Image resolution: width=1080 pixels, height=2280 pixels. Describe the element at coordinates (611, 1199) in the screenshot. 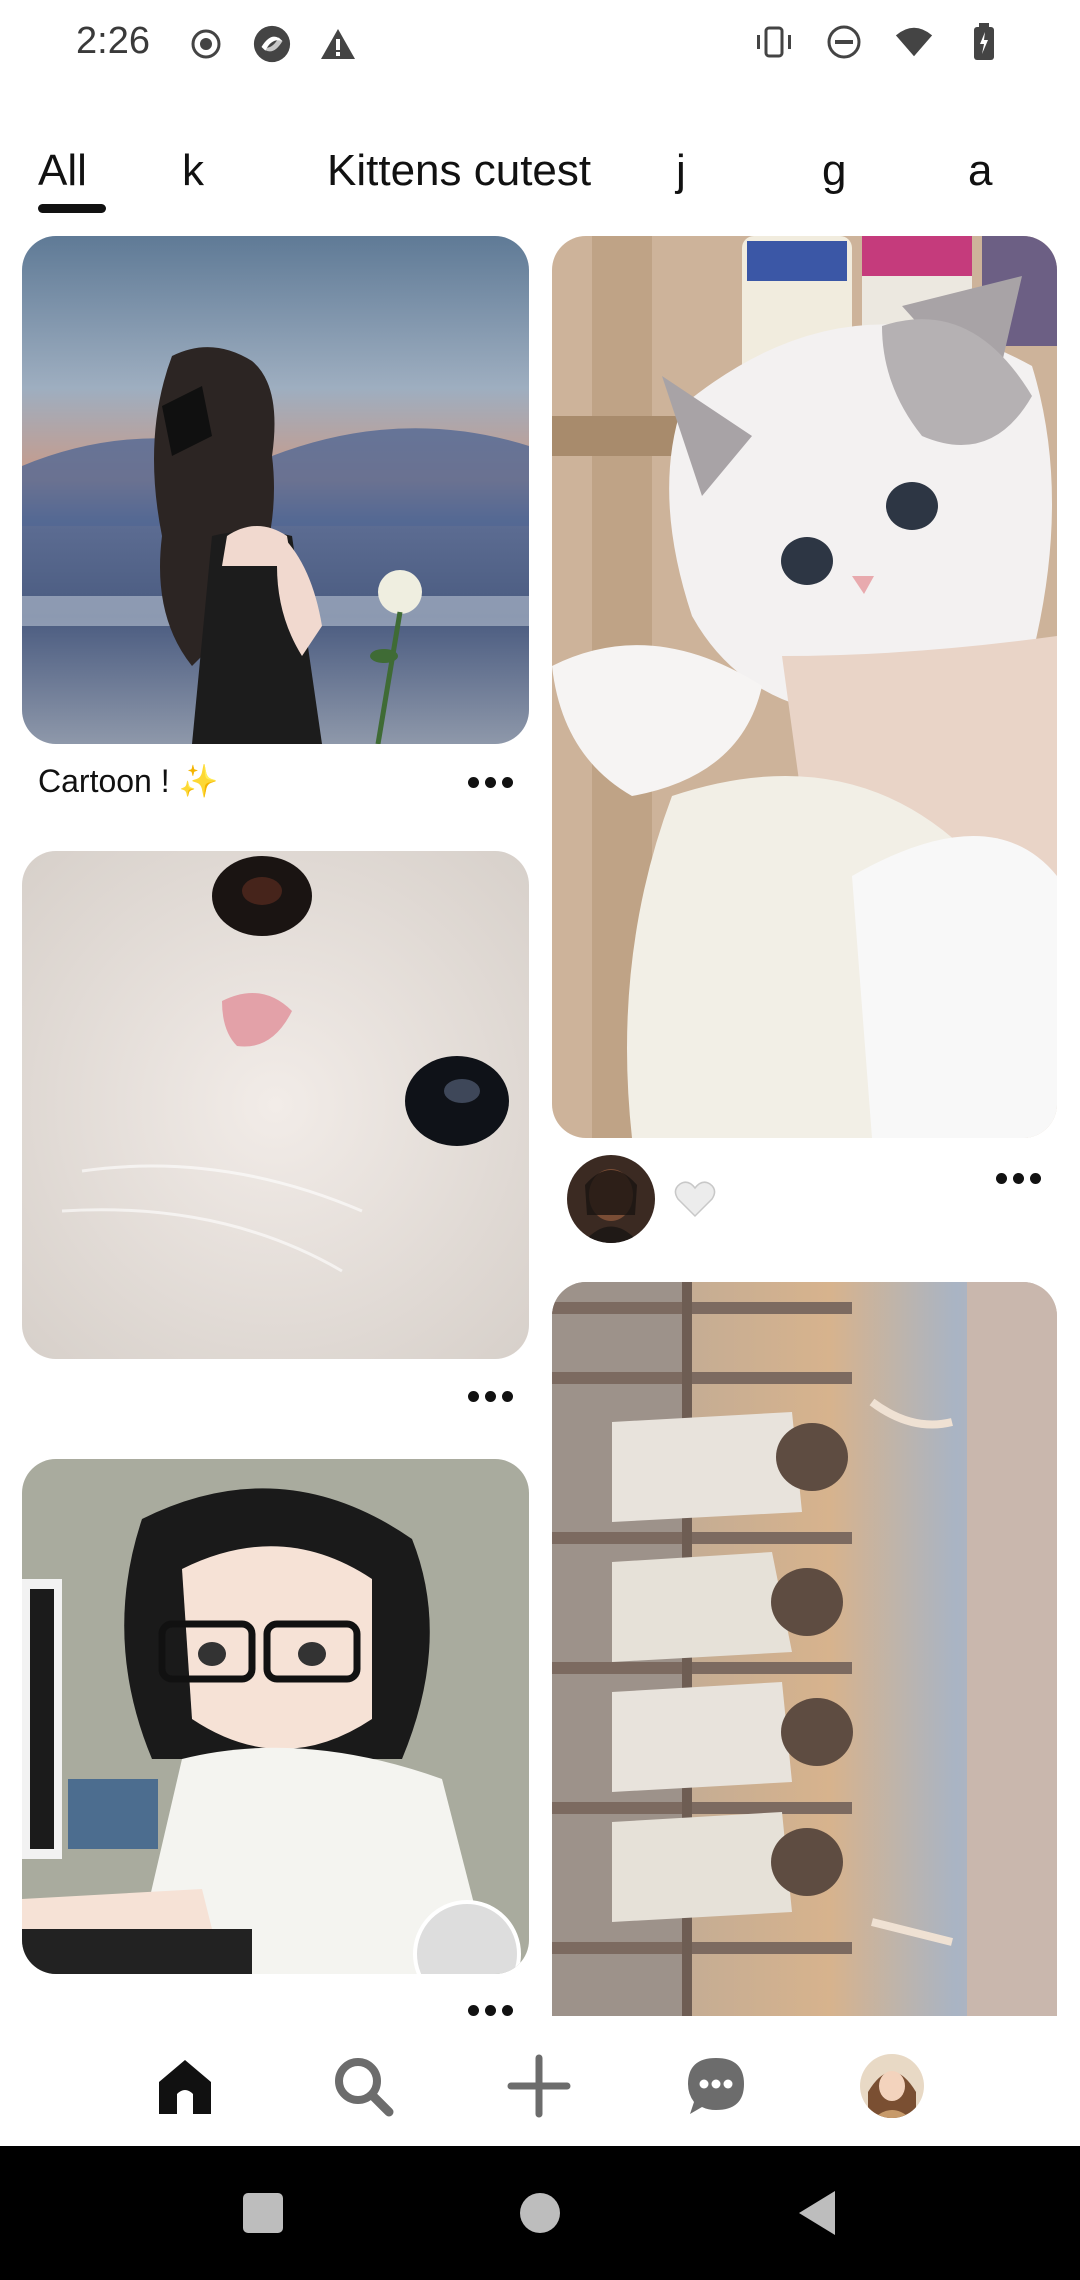

I see `pinner-avatar` at that location.